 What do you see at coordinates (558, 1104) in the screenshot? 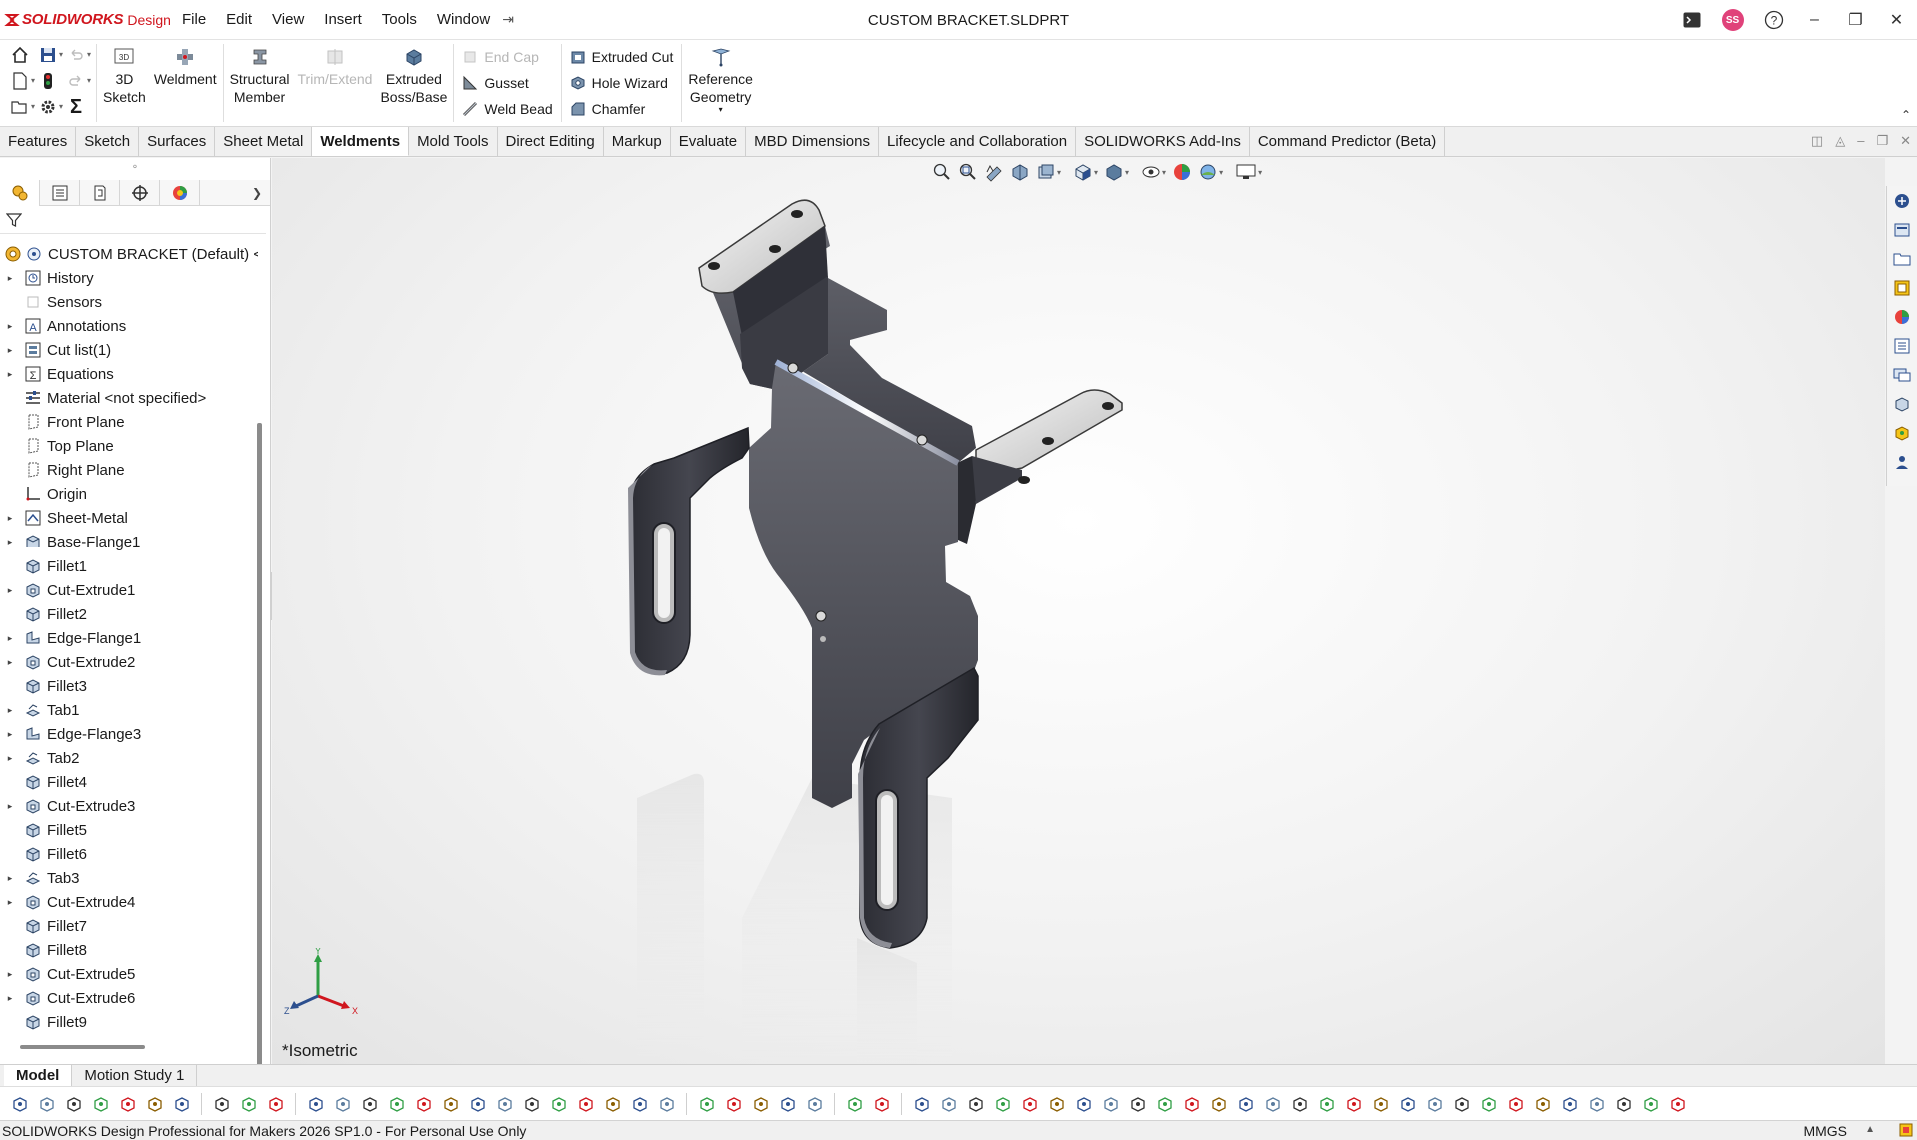
I see `check-icon` at bounding box center [558, 1104].